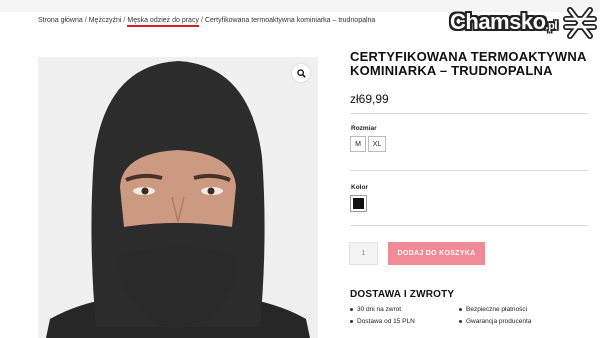 The width and height of the screenshot is (600, 338). I want to click on logo-cross-icon, so click(580, 23).